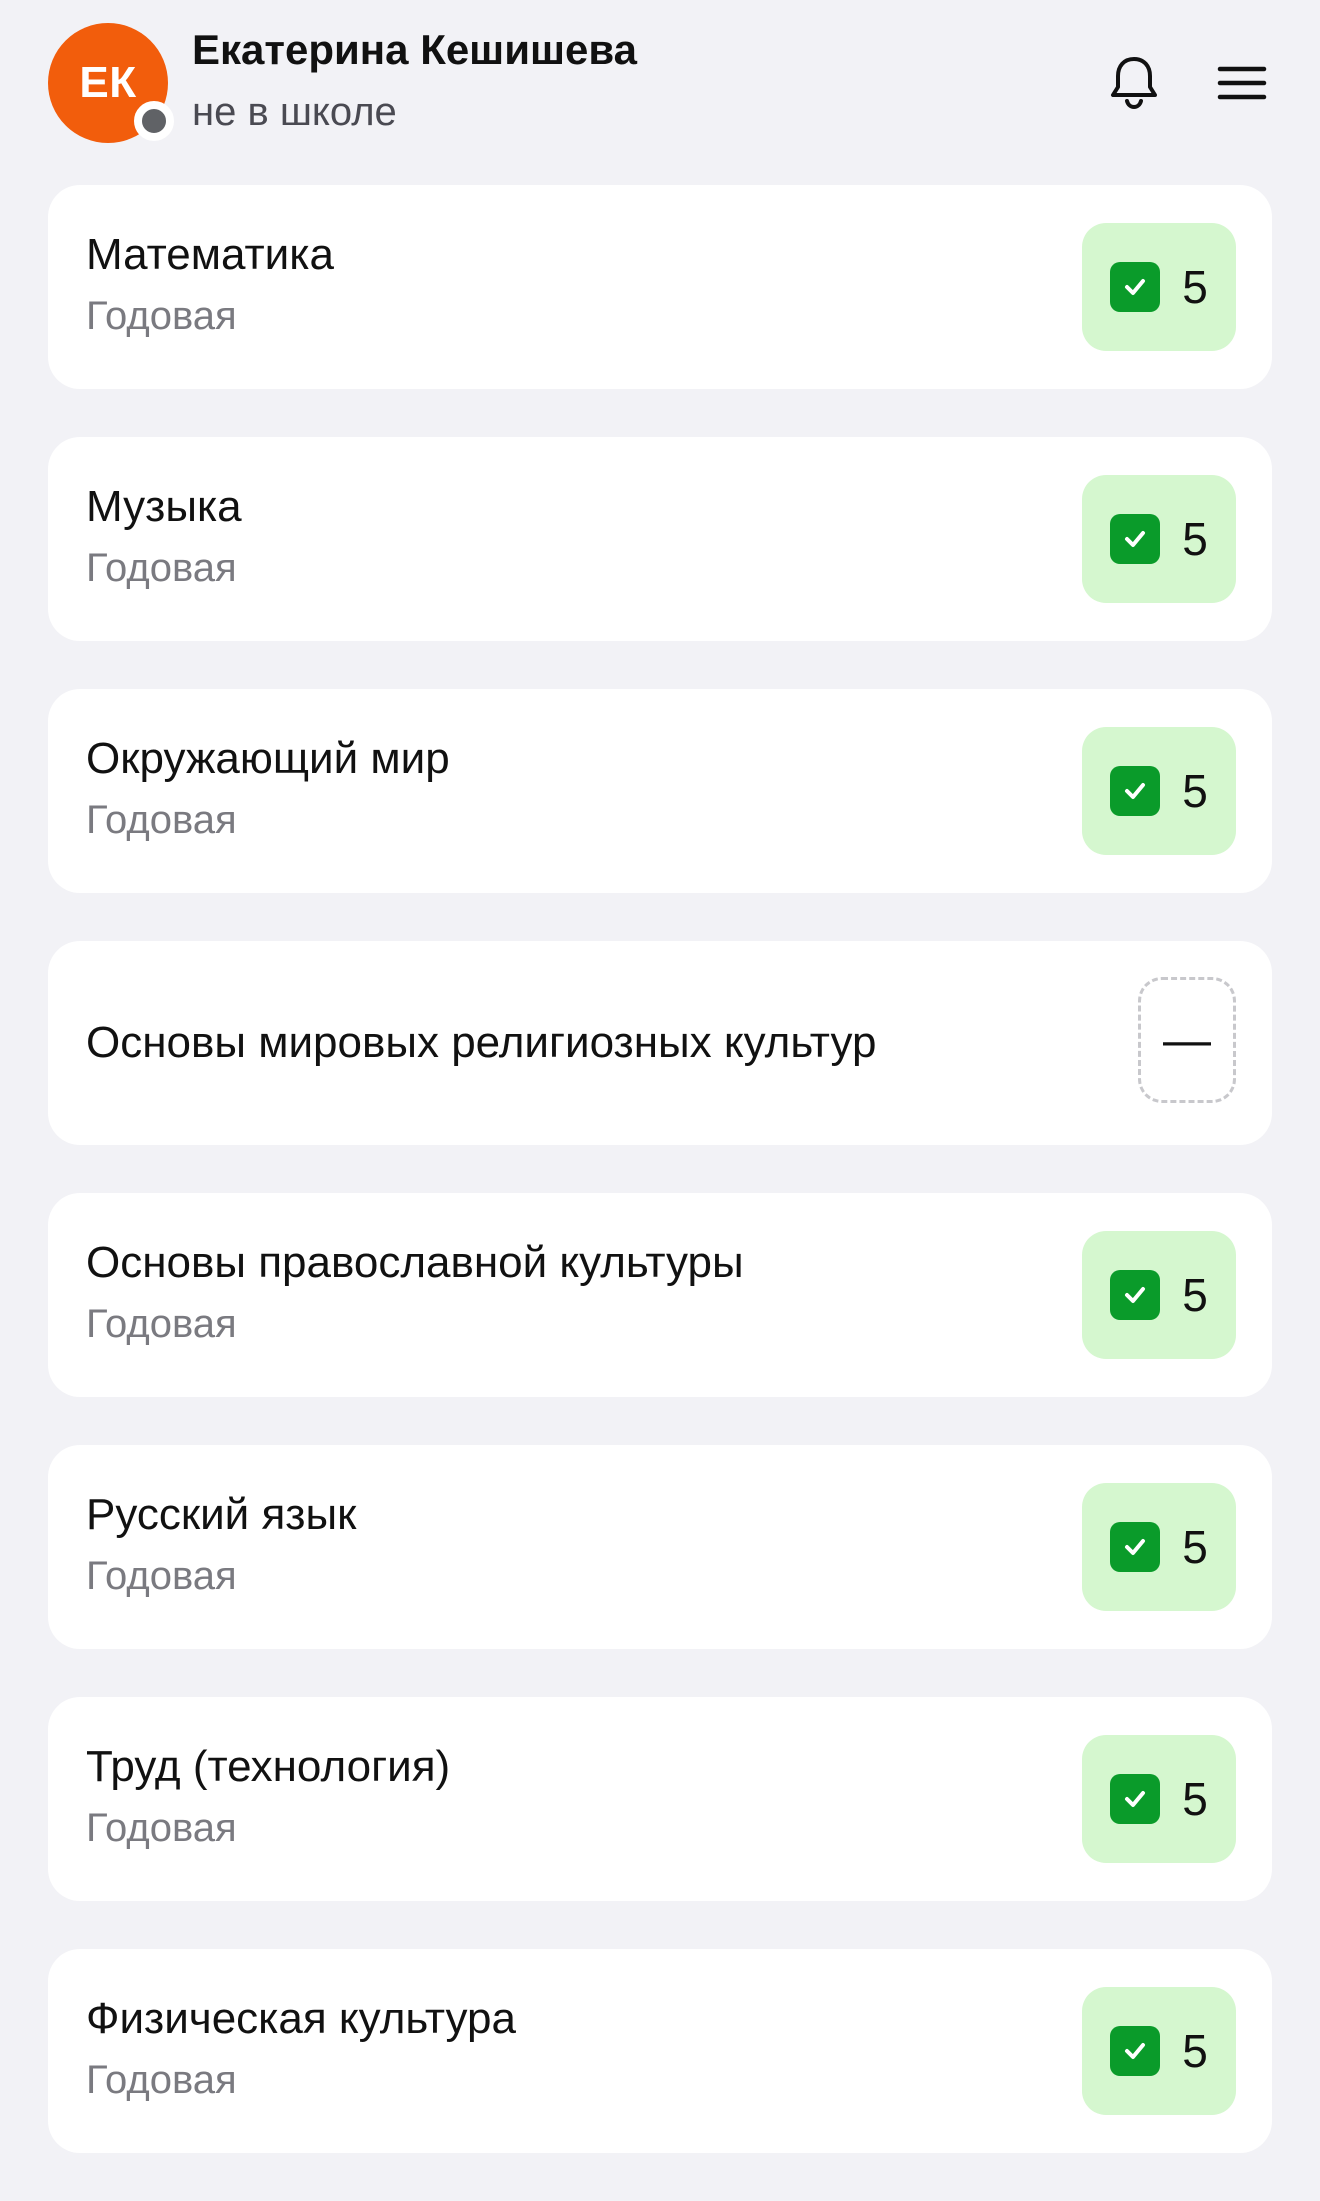 The height and width of the screenshot is (2201, 1320). What do you see at coordinates (268, 1766) in the screenshot?
I see `subject-name: Труд (технология)` at bounding box center [268, 1766].